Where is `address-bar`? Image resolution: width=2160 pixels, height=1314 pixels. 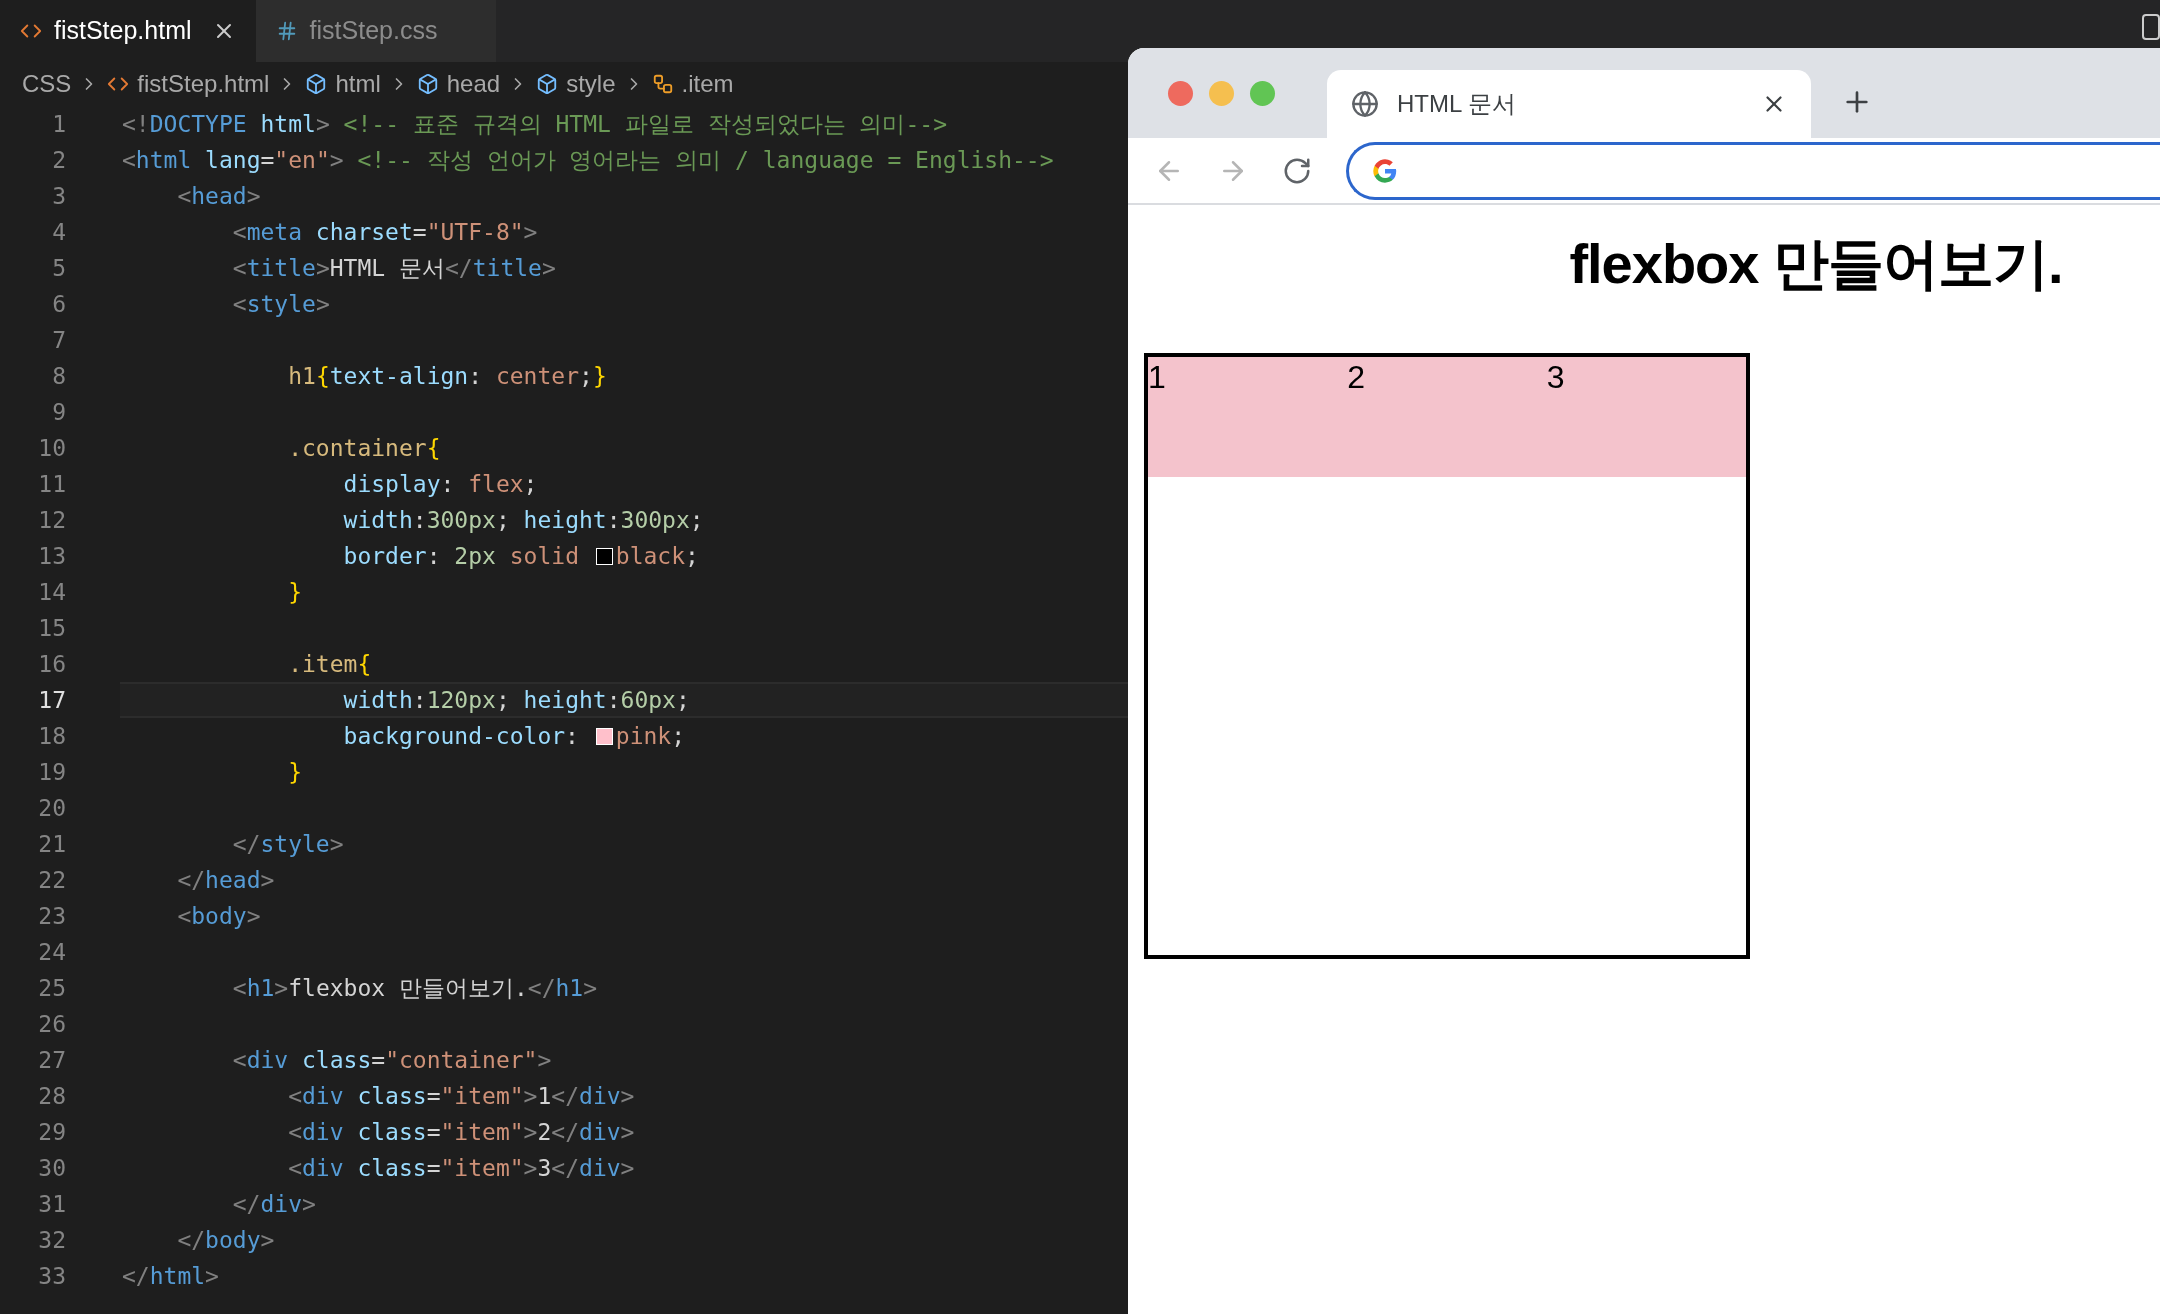 address-bar is located at coordinates (1753, 170).